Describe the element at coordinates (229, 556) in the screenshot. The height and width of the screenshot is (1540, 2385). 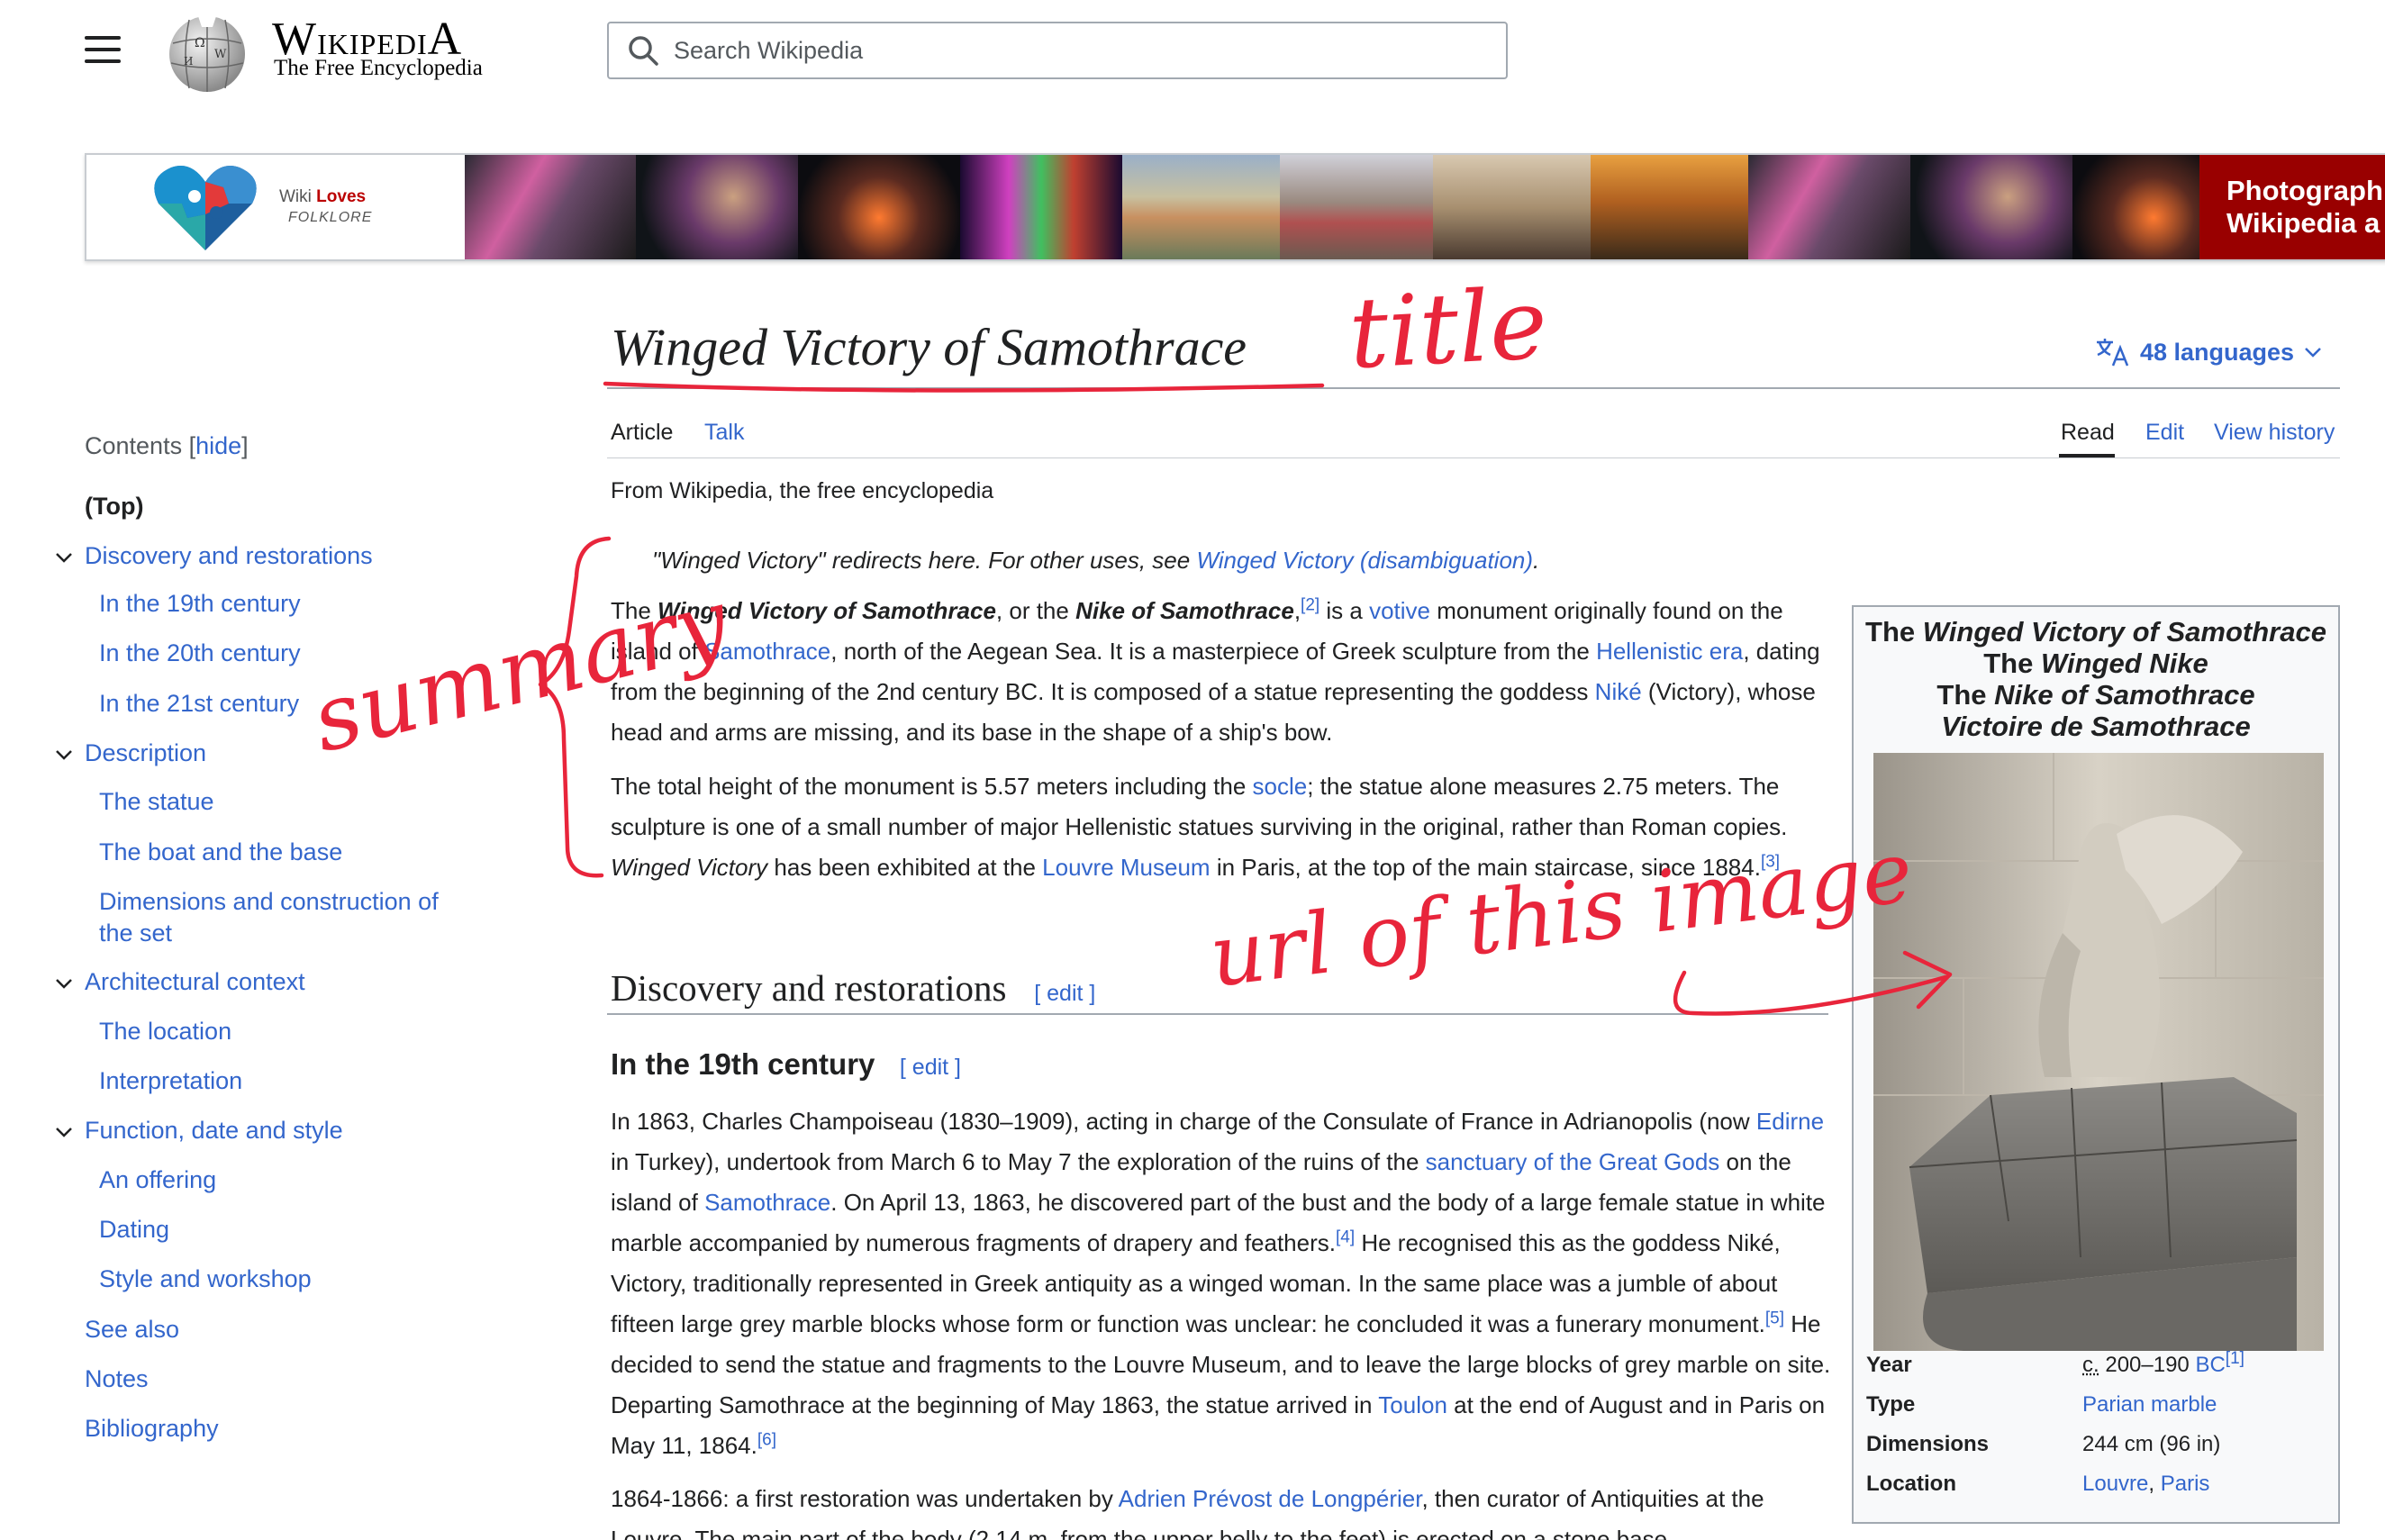
I see `toc-item: Discovery and restorations` at that location.